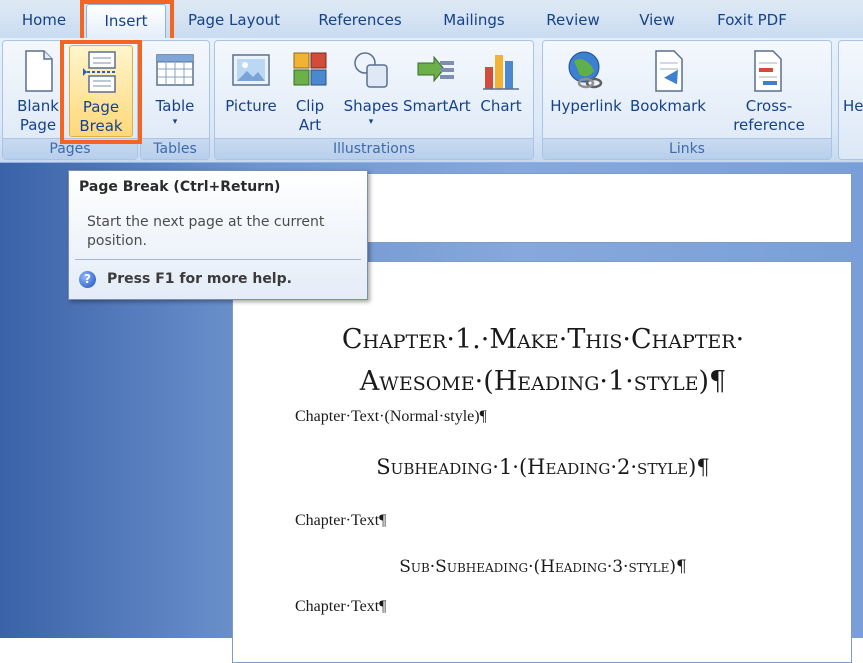 The height and width of the screenshot is (663, 863). I want to click on heading-1-line-2: Awesome·(Heading·1·style)¶, so click(543, 381).